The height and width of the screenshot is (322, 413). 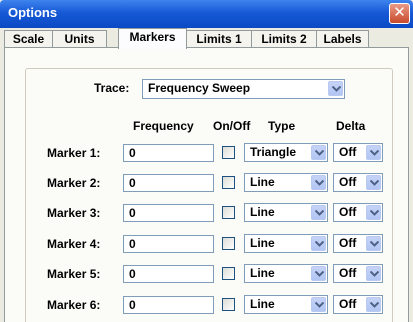 What do you see at coordinates (348, 304) in the screenshot?
I see `marker-6-delta-value: Off` at bounding box center [348, 304].